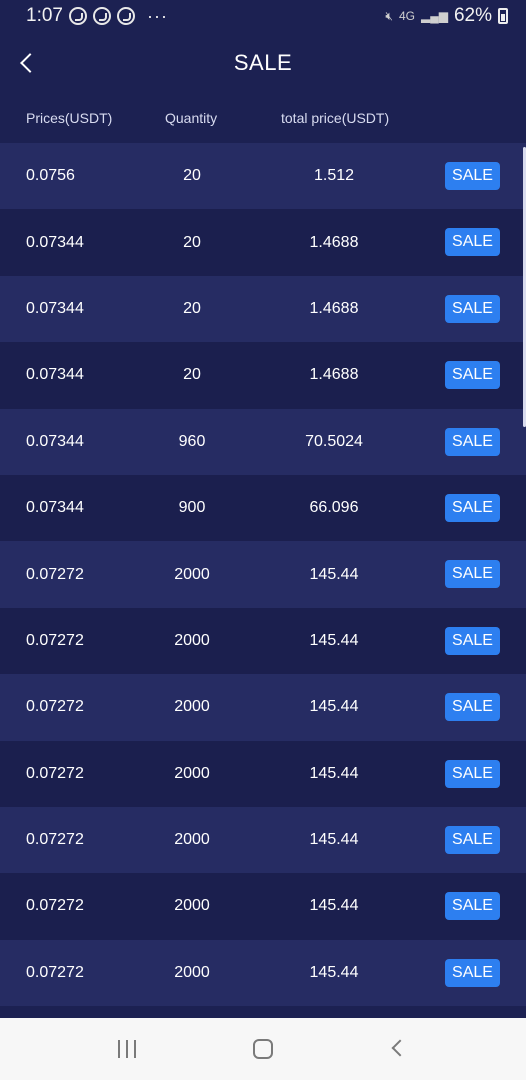 The image size is (526, 1080). What do you see at coordinates (263, 16) in the screenshot?
I see `status-bar: 1:07 ··· 🔇︎ 4G ▂▄▆ 62%` at bounding box center [263, 16].